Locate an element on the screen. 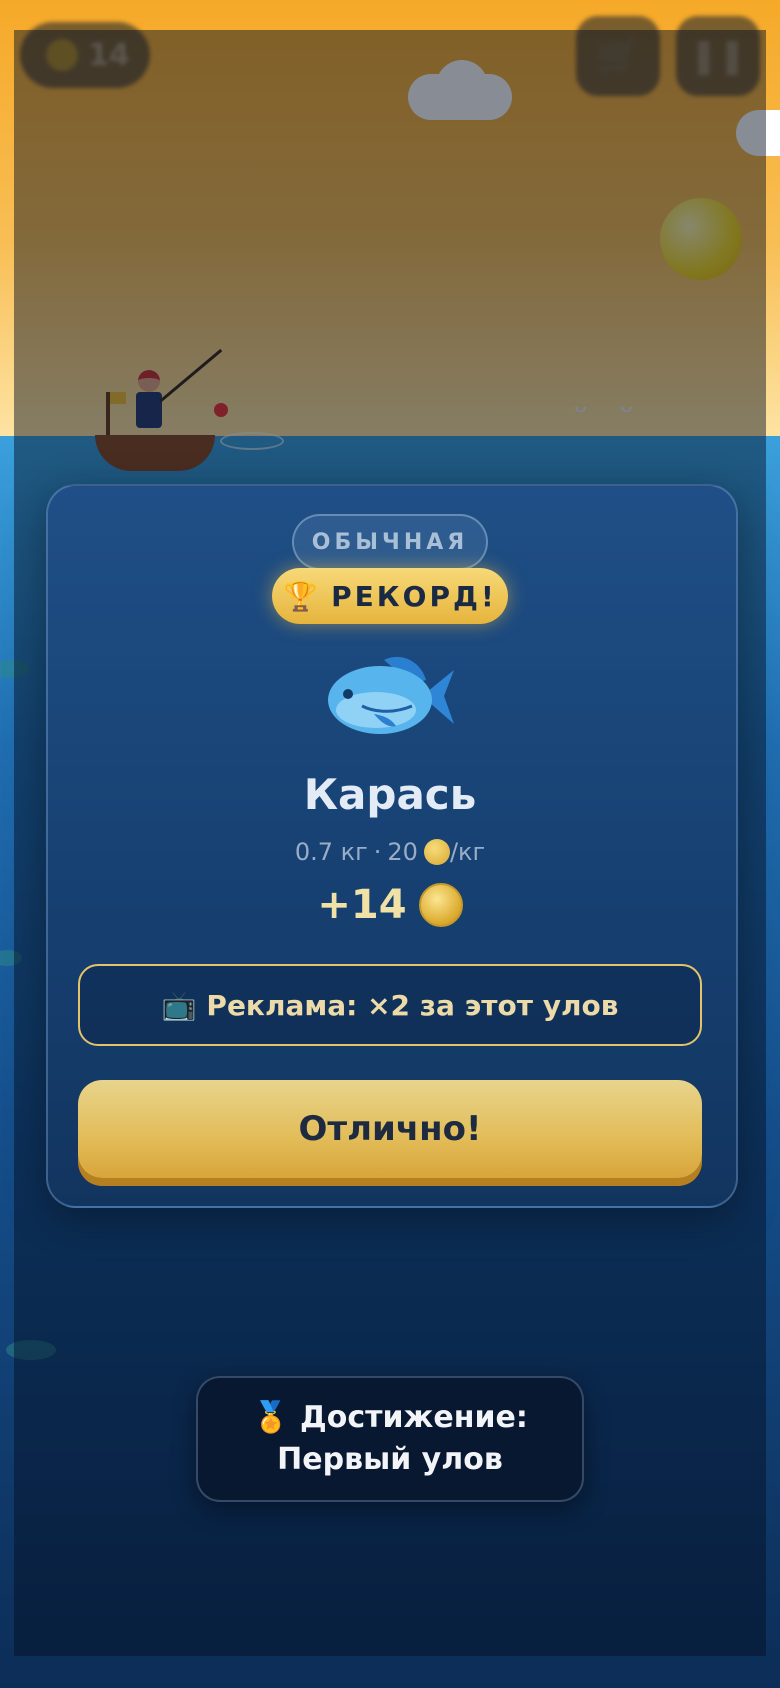 The height and width of the screenshot is (1688, 780). fish-price: 20 is located at coordinates (402, 852).